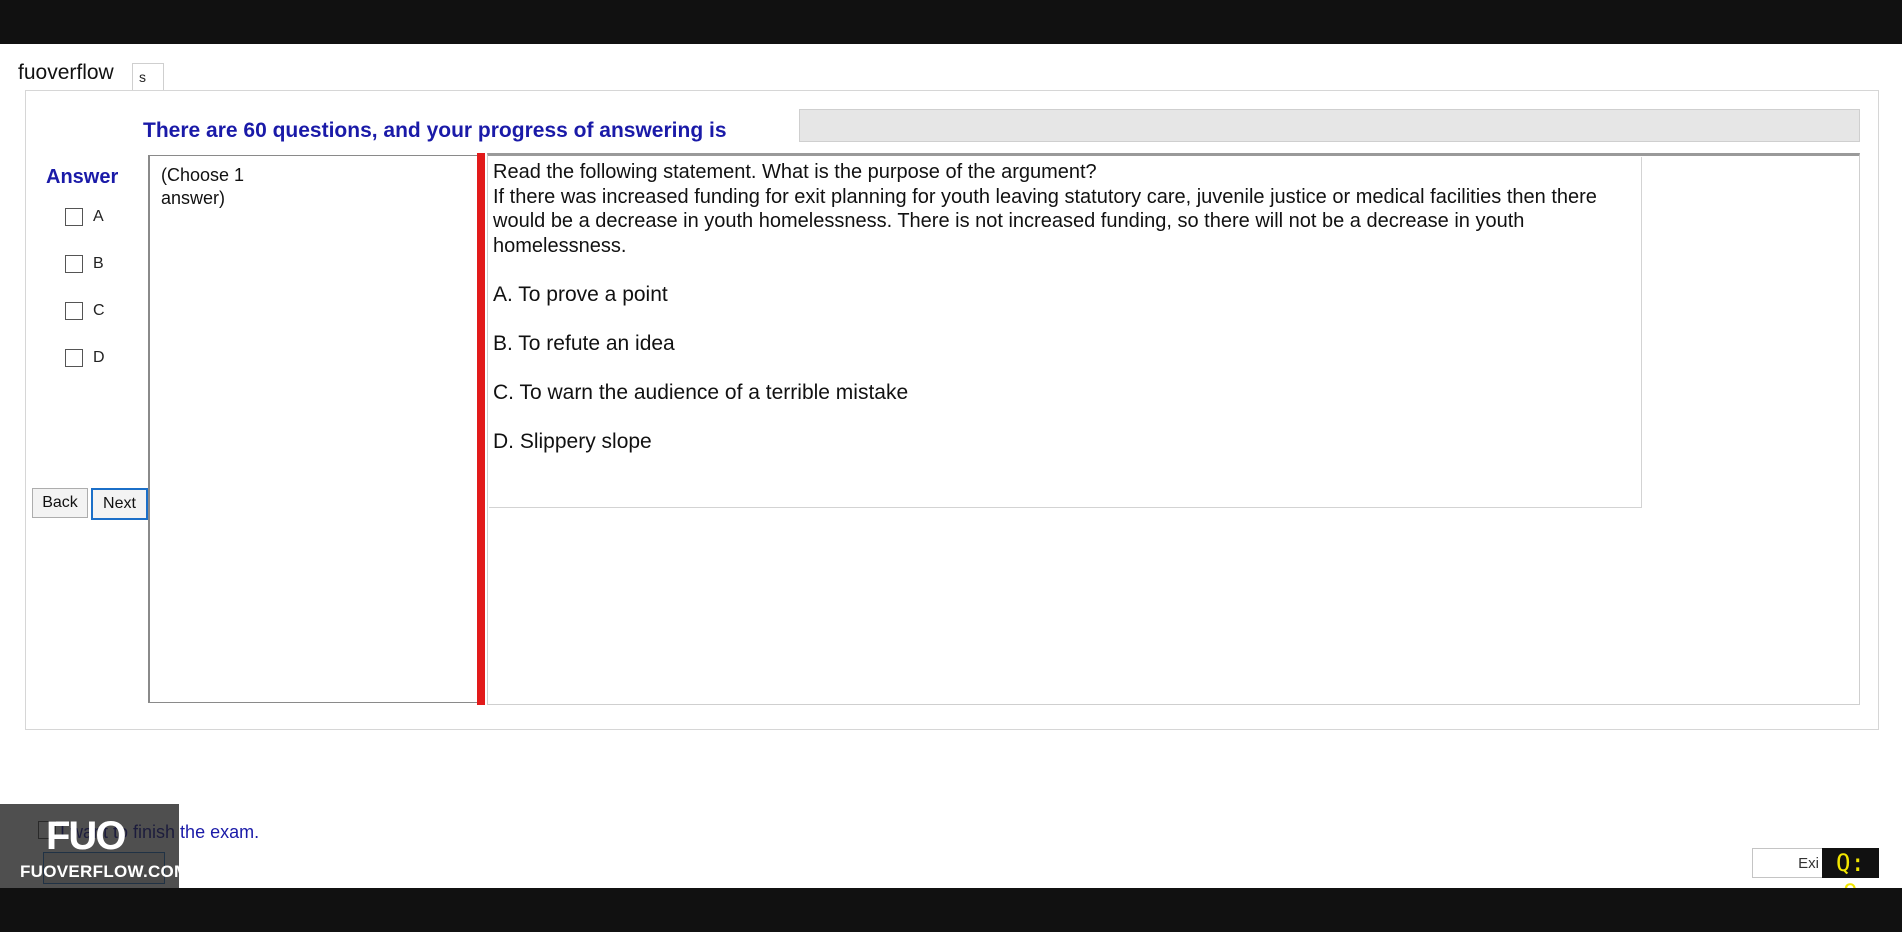 The image size is (1902, 932). Describe the element at coordinates (104, 871) in the screenshot. I see `watermark-site: FUOVERFLOW.COM` at that location.